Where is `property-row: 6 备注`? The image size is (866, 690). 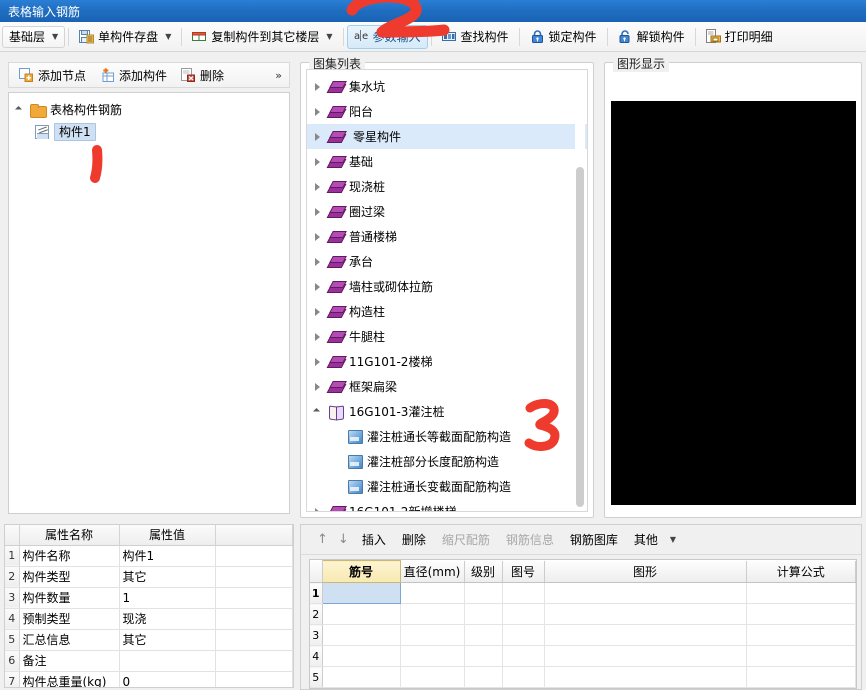 property-row: 6 备注 is located at coordinates (149, 661).